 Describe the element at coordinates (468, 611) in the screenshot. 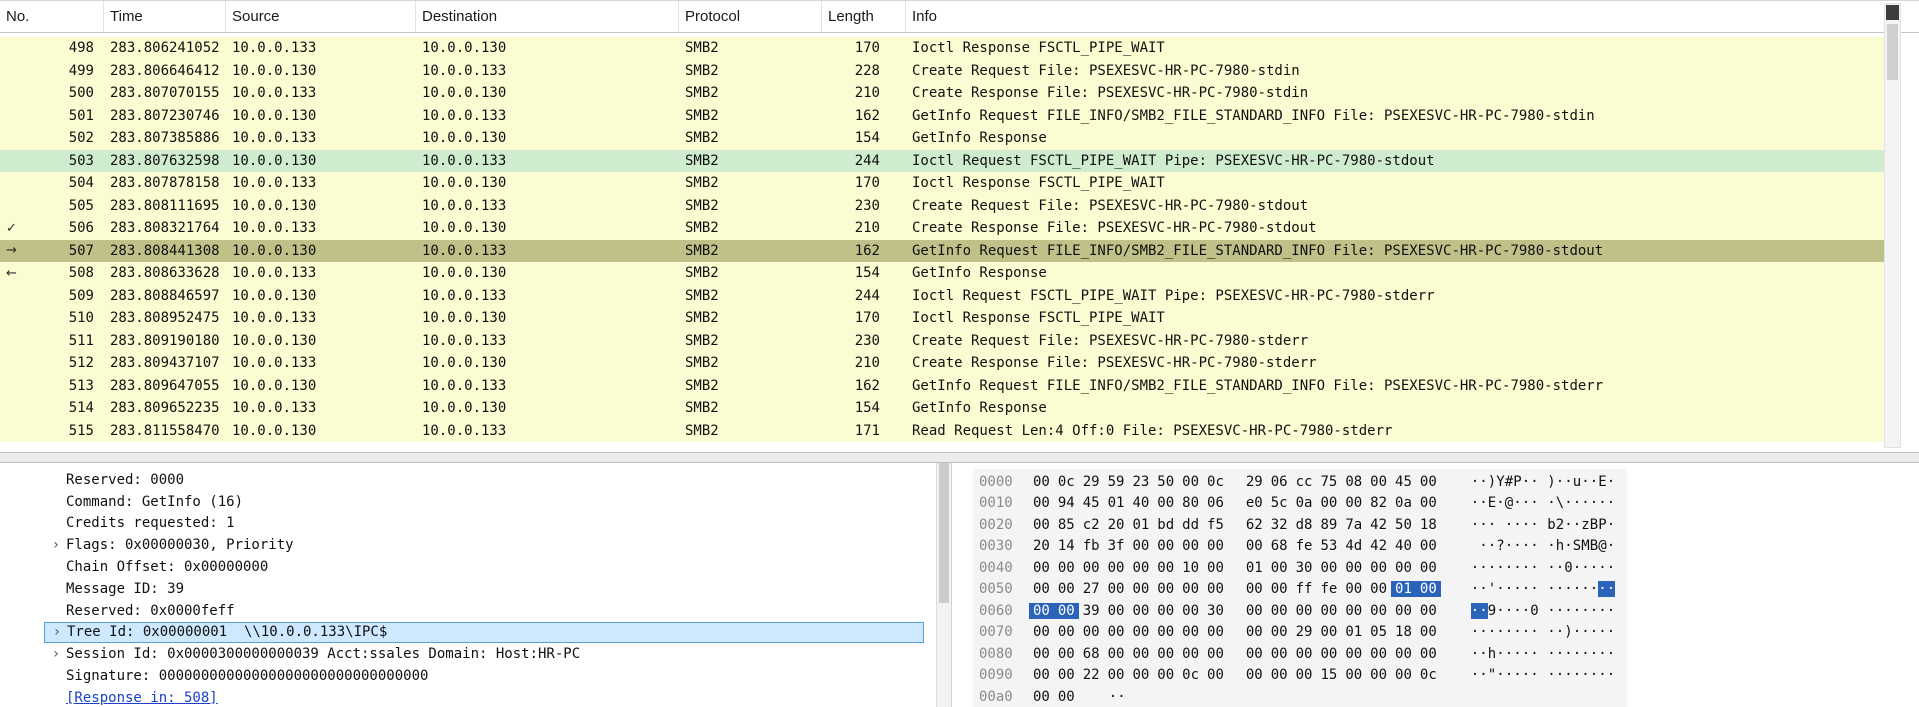

I see `detail-line: Reserved: 0x0000feff` at that location.